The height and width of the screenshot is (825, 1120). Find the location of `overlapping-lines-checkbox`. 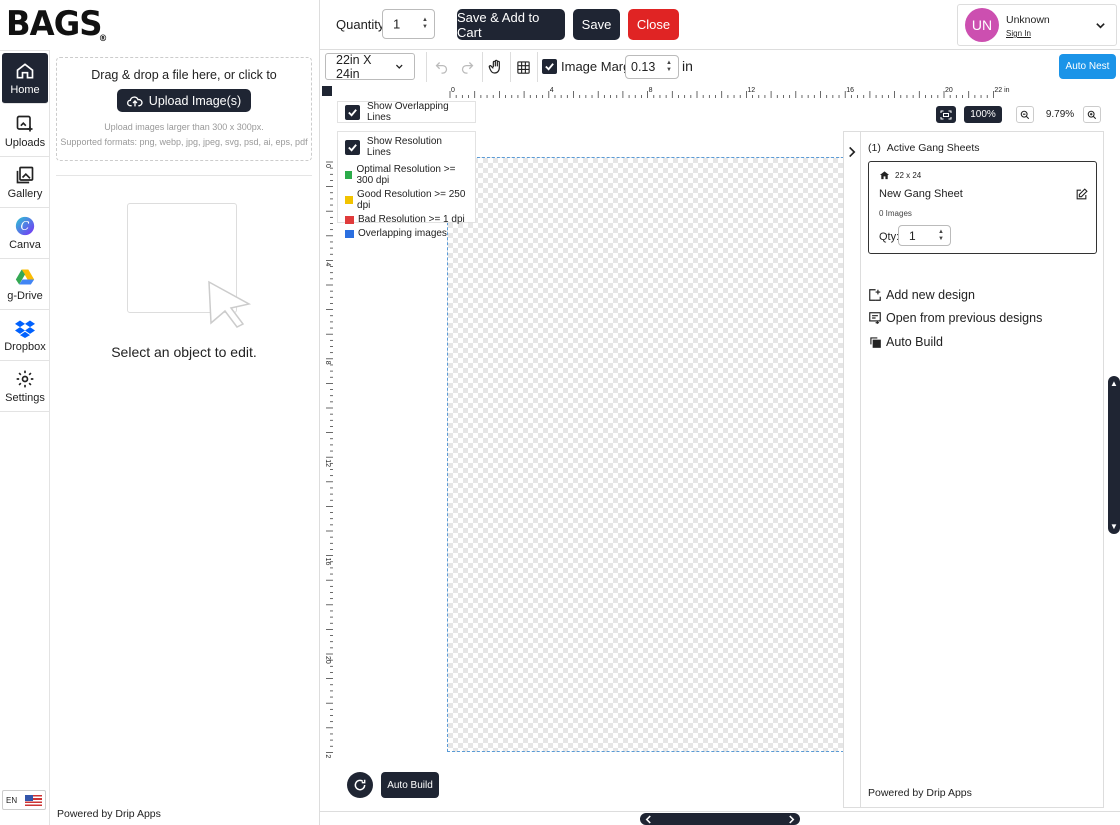

overlapping-lines-checkbox is located at coordinates (352, 112).